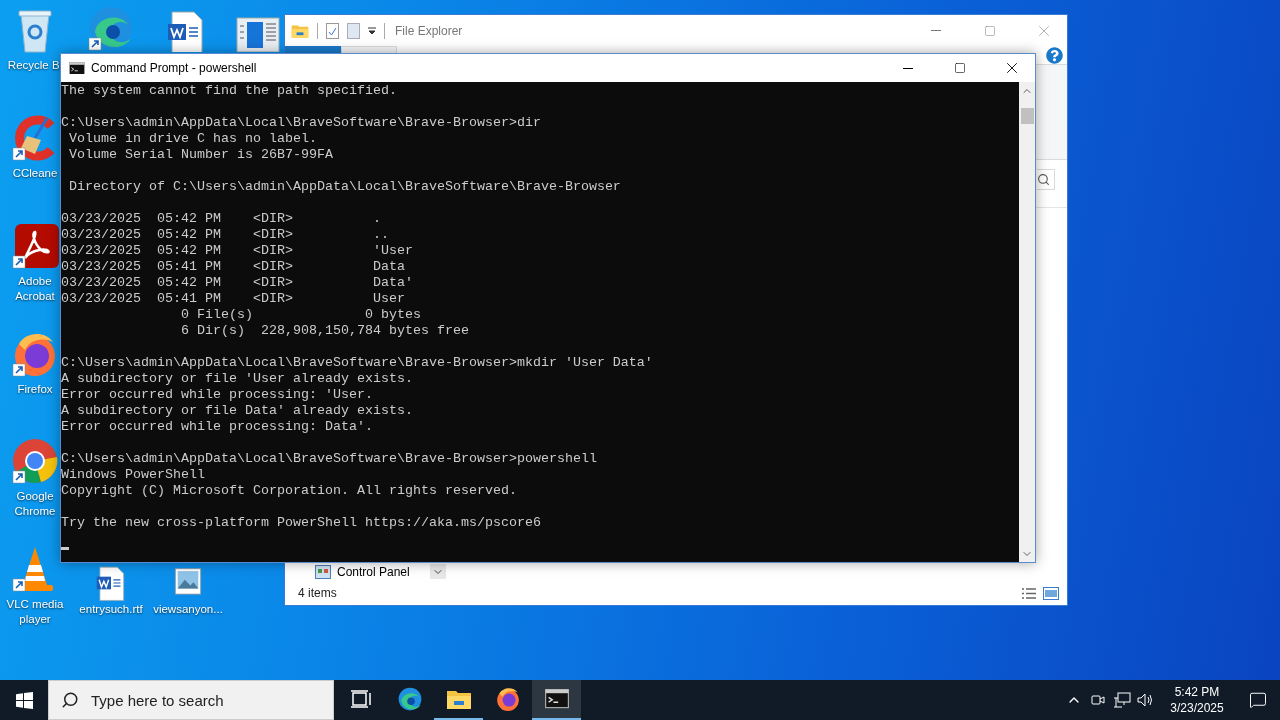  Describe the element at coordinates (192, 139) in the screenshot. I see `console-line: Volume in drive C has no label.` at that location.